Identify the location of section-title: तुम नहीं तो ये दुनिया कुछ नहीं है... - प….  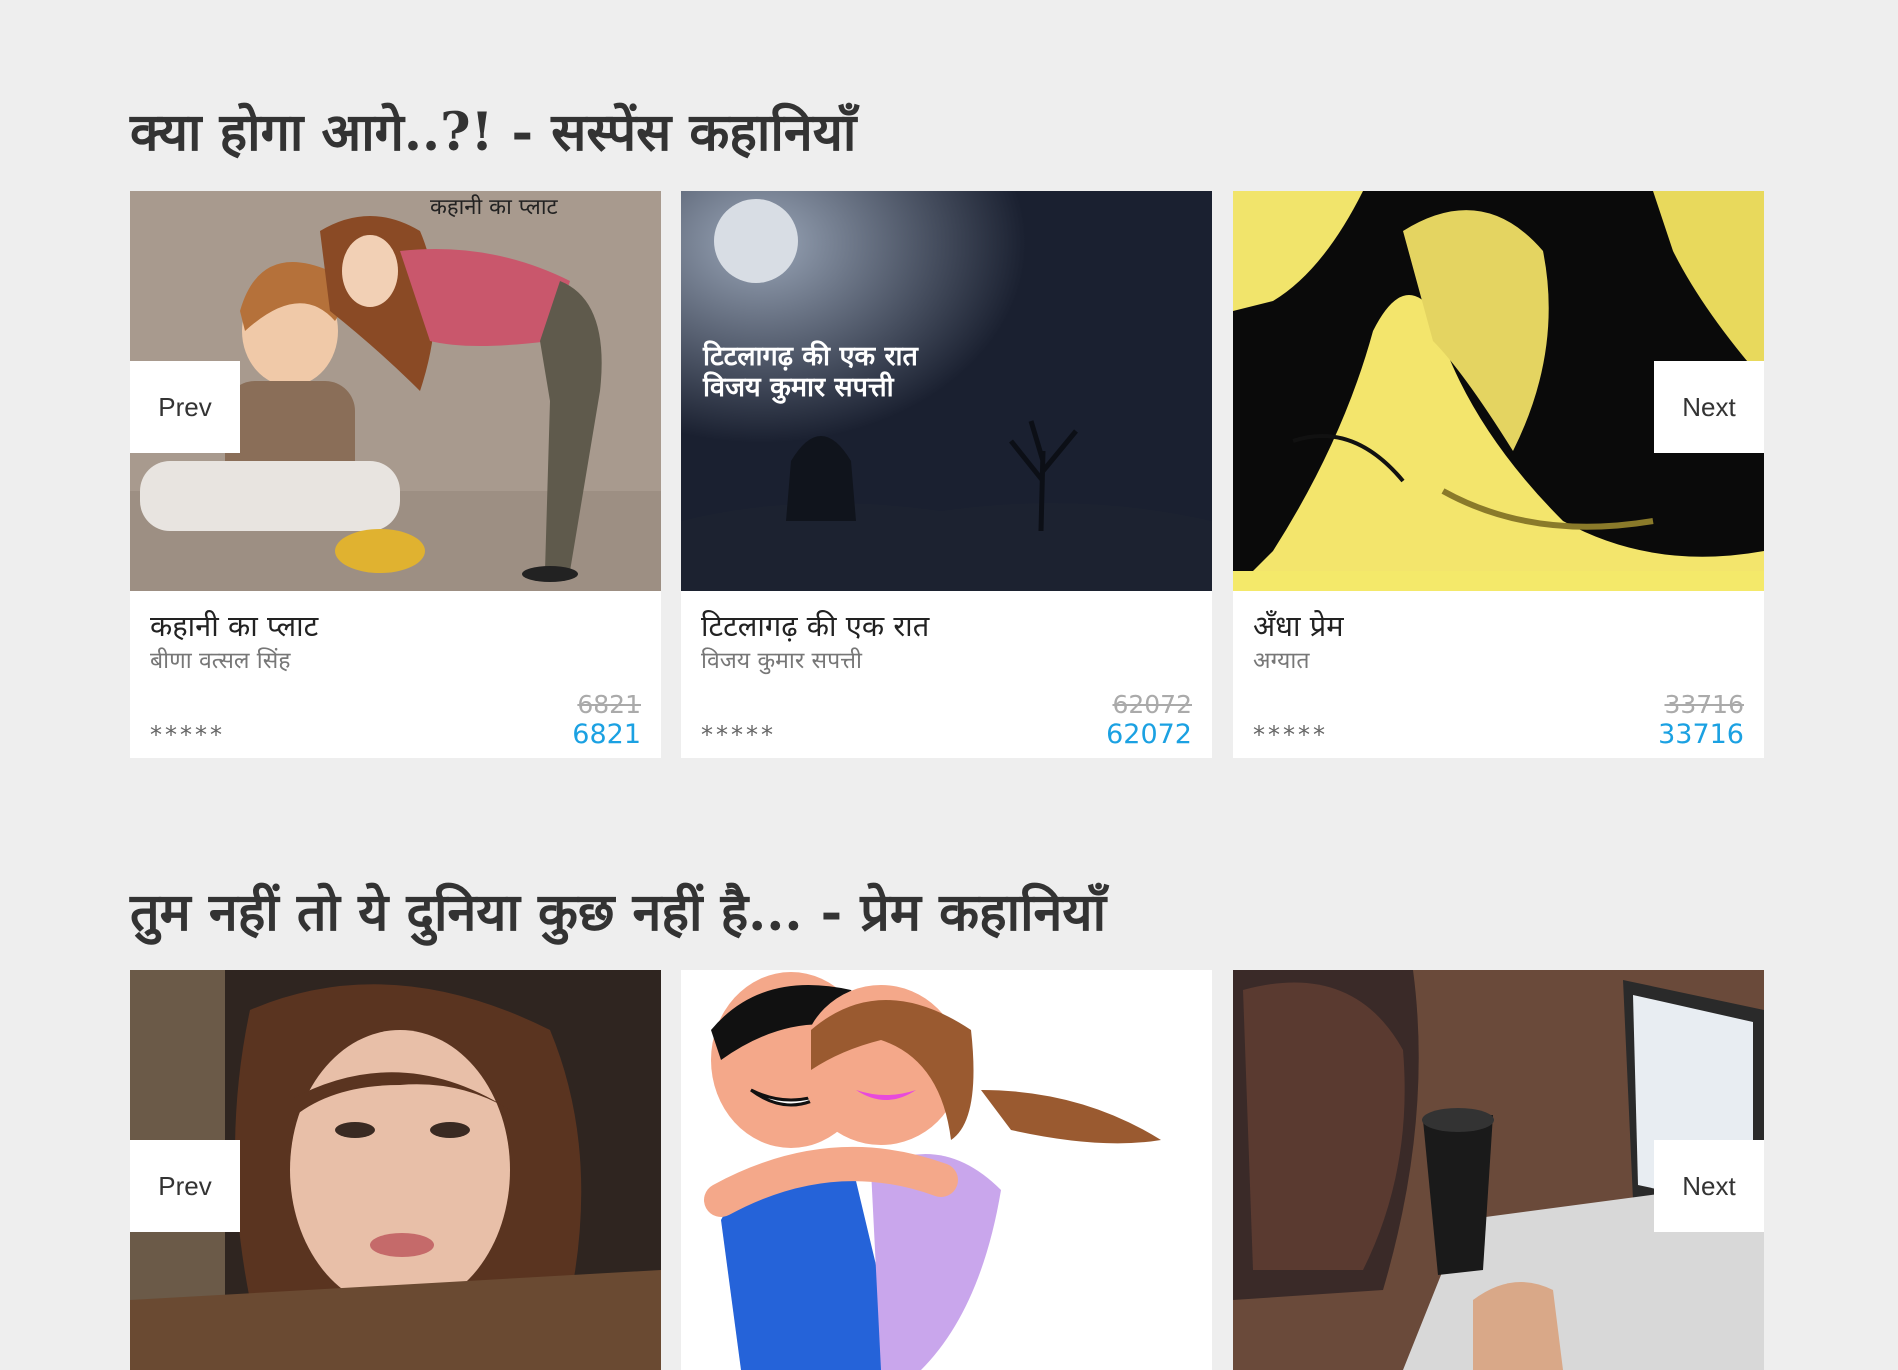
(618, 912).